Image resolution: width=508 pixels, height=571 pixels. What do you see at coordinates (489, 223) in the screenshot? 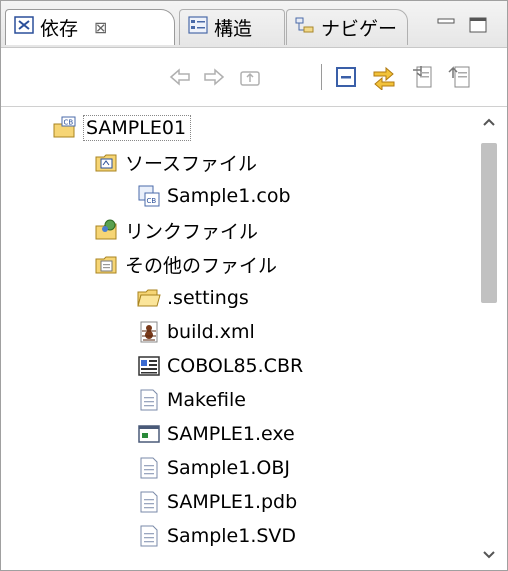
I see `scrollbar-thumb` at bounding box center [489, 223].